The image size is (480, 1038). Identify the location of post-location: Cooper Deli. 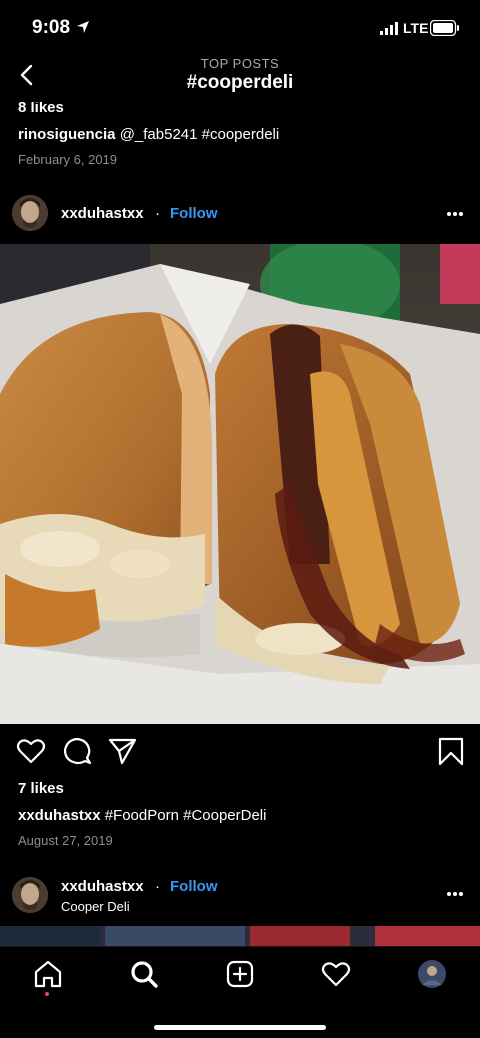
(95, 906).